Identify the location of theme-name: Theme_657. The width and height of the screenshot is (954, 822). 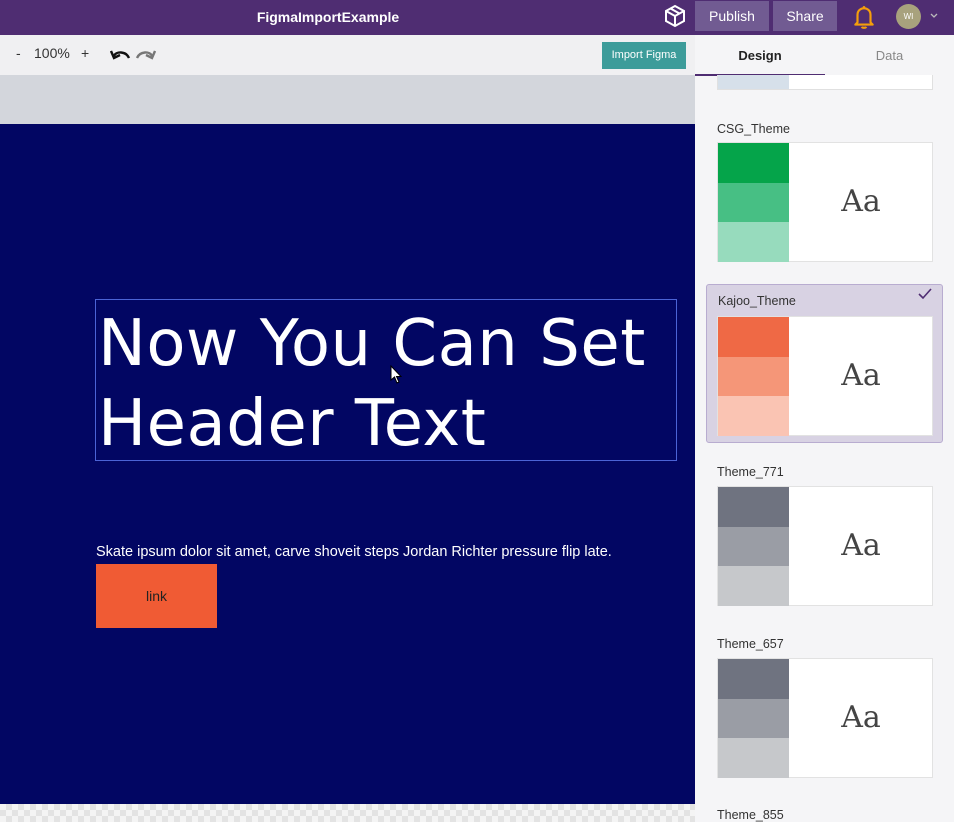
(750, 644).